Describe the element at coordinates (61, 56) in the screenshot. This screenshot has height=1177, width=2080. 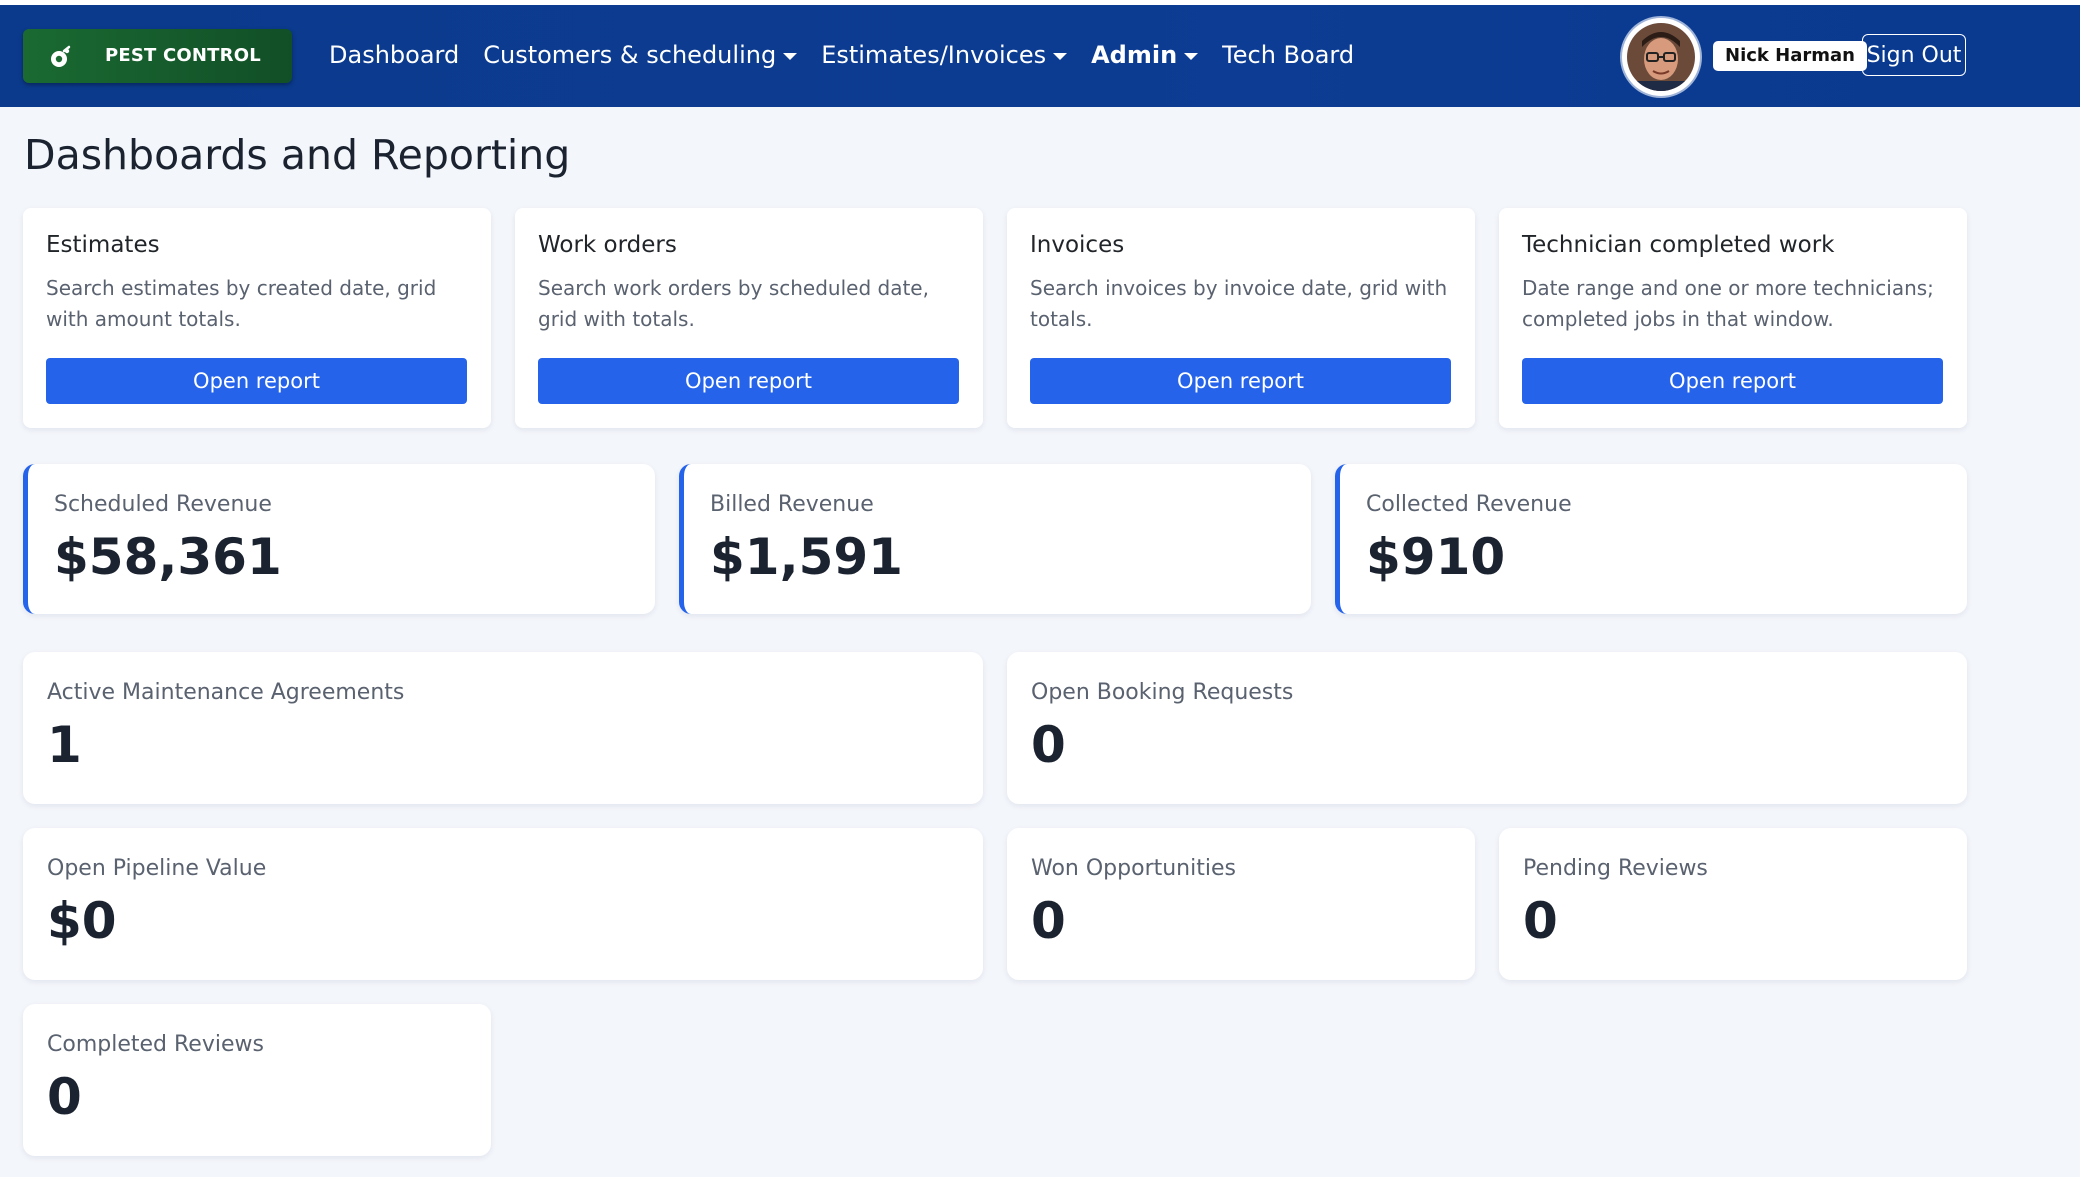
I see `pest-control-logo-icon` at that location.